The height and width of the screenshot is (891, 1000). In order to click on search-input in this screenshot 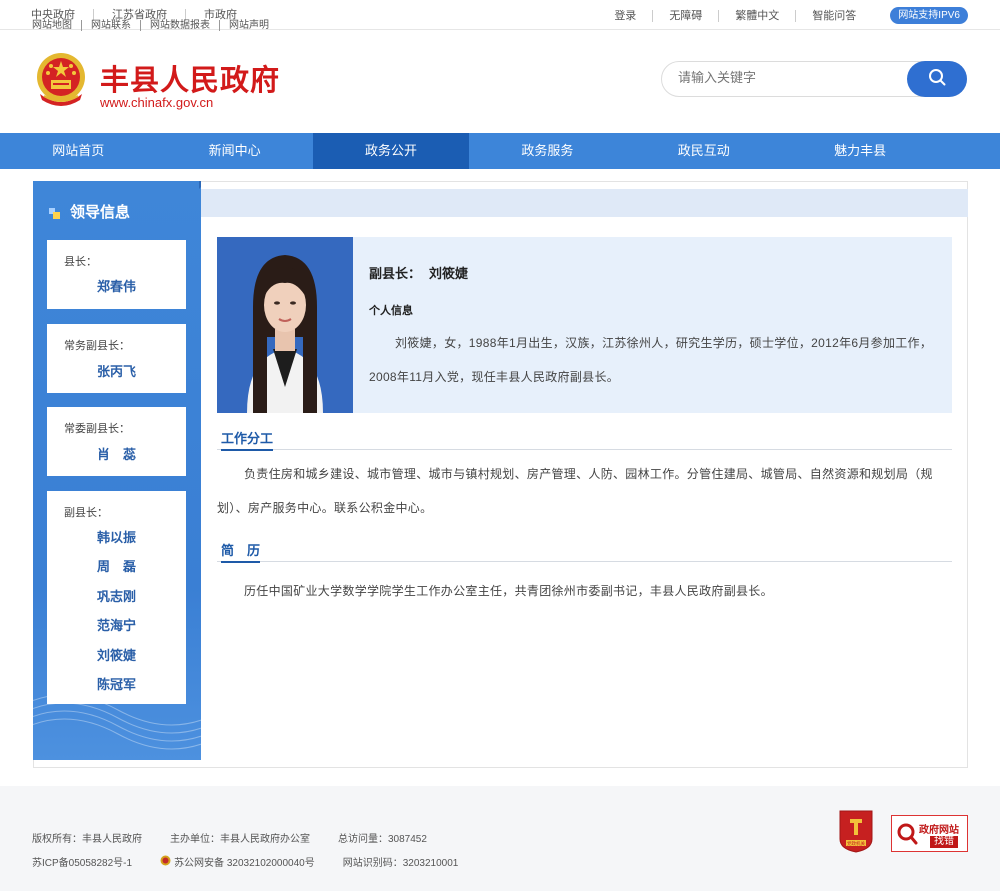, I will do `click(788, 77)`.